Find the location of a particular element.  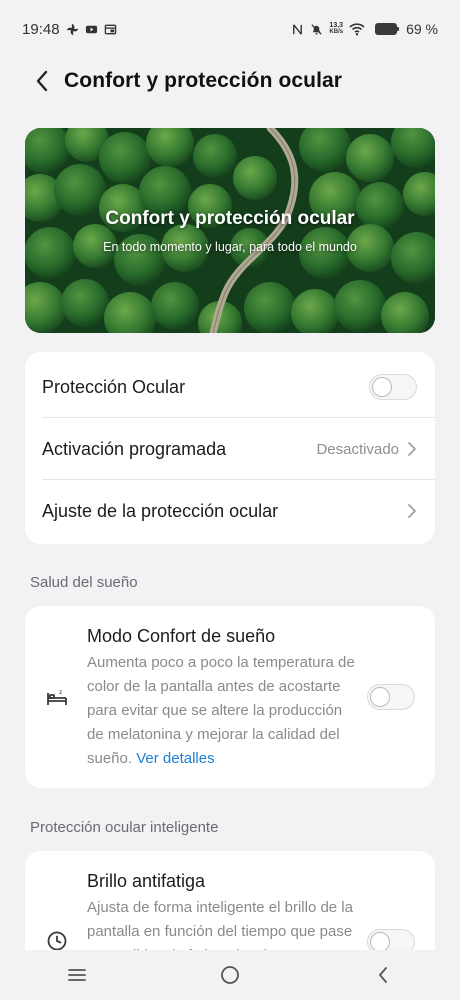

scheduled-activation-value: Desactivado is located at coordinates (357, 449).